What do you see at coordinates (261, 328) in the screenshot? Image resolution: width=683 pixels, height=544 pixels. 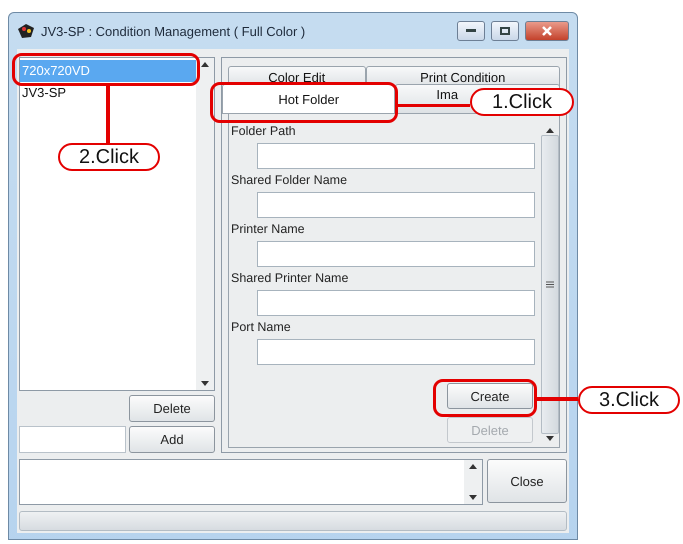 I see `field-label: Port Name` at bounding box center [261, 328].